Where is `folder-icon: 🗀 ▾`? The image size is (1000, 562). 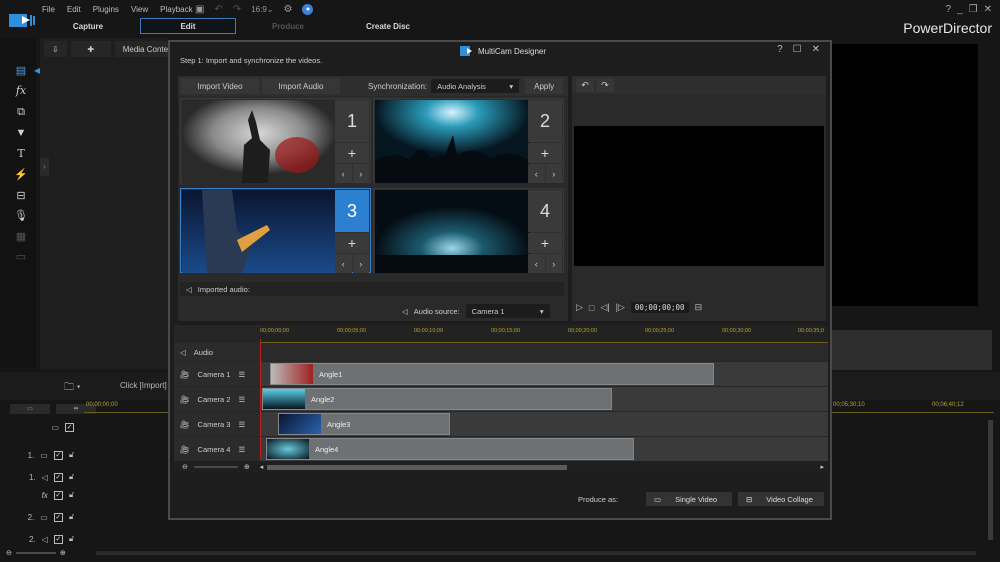 folder-icon: 🗀 ▾ is located at coordinates (72, 388).